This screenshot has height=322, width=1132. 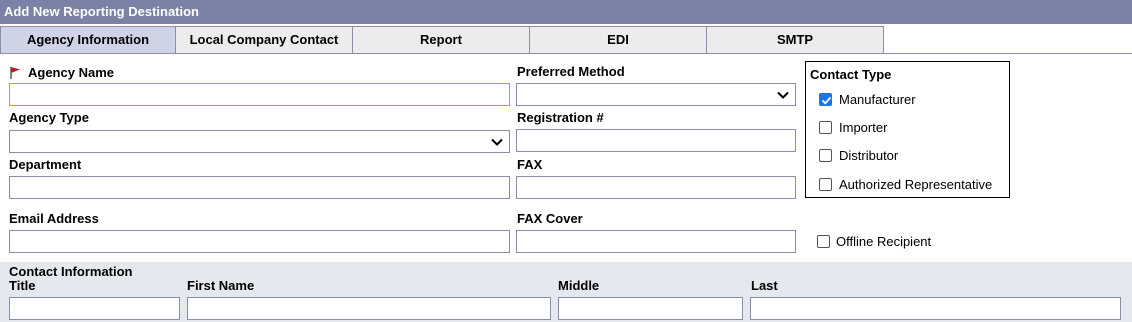 What do you see at coordinates (54, 218) in the screenshot?
I see `email-address-label: Email Address` at bounding box center [54, 218].